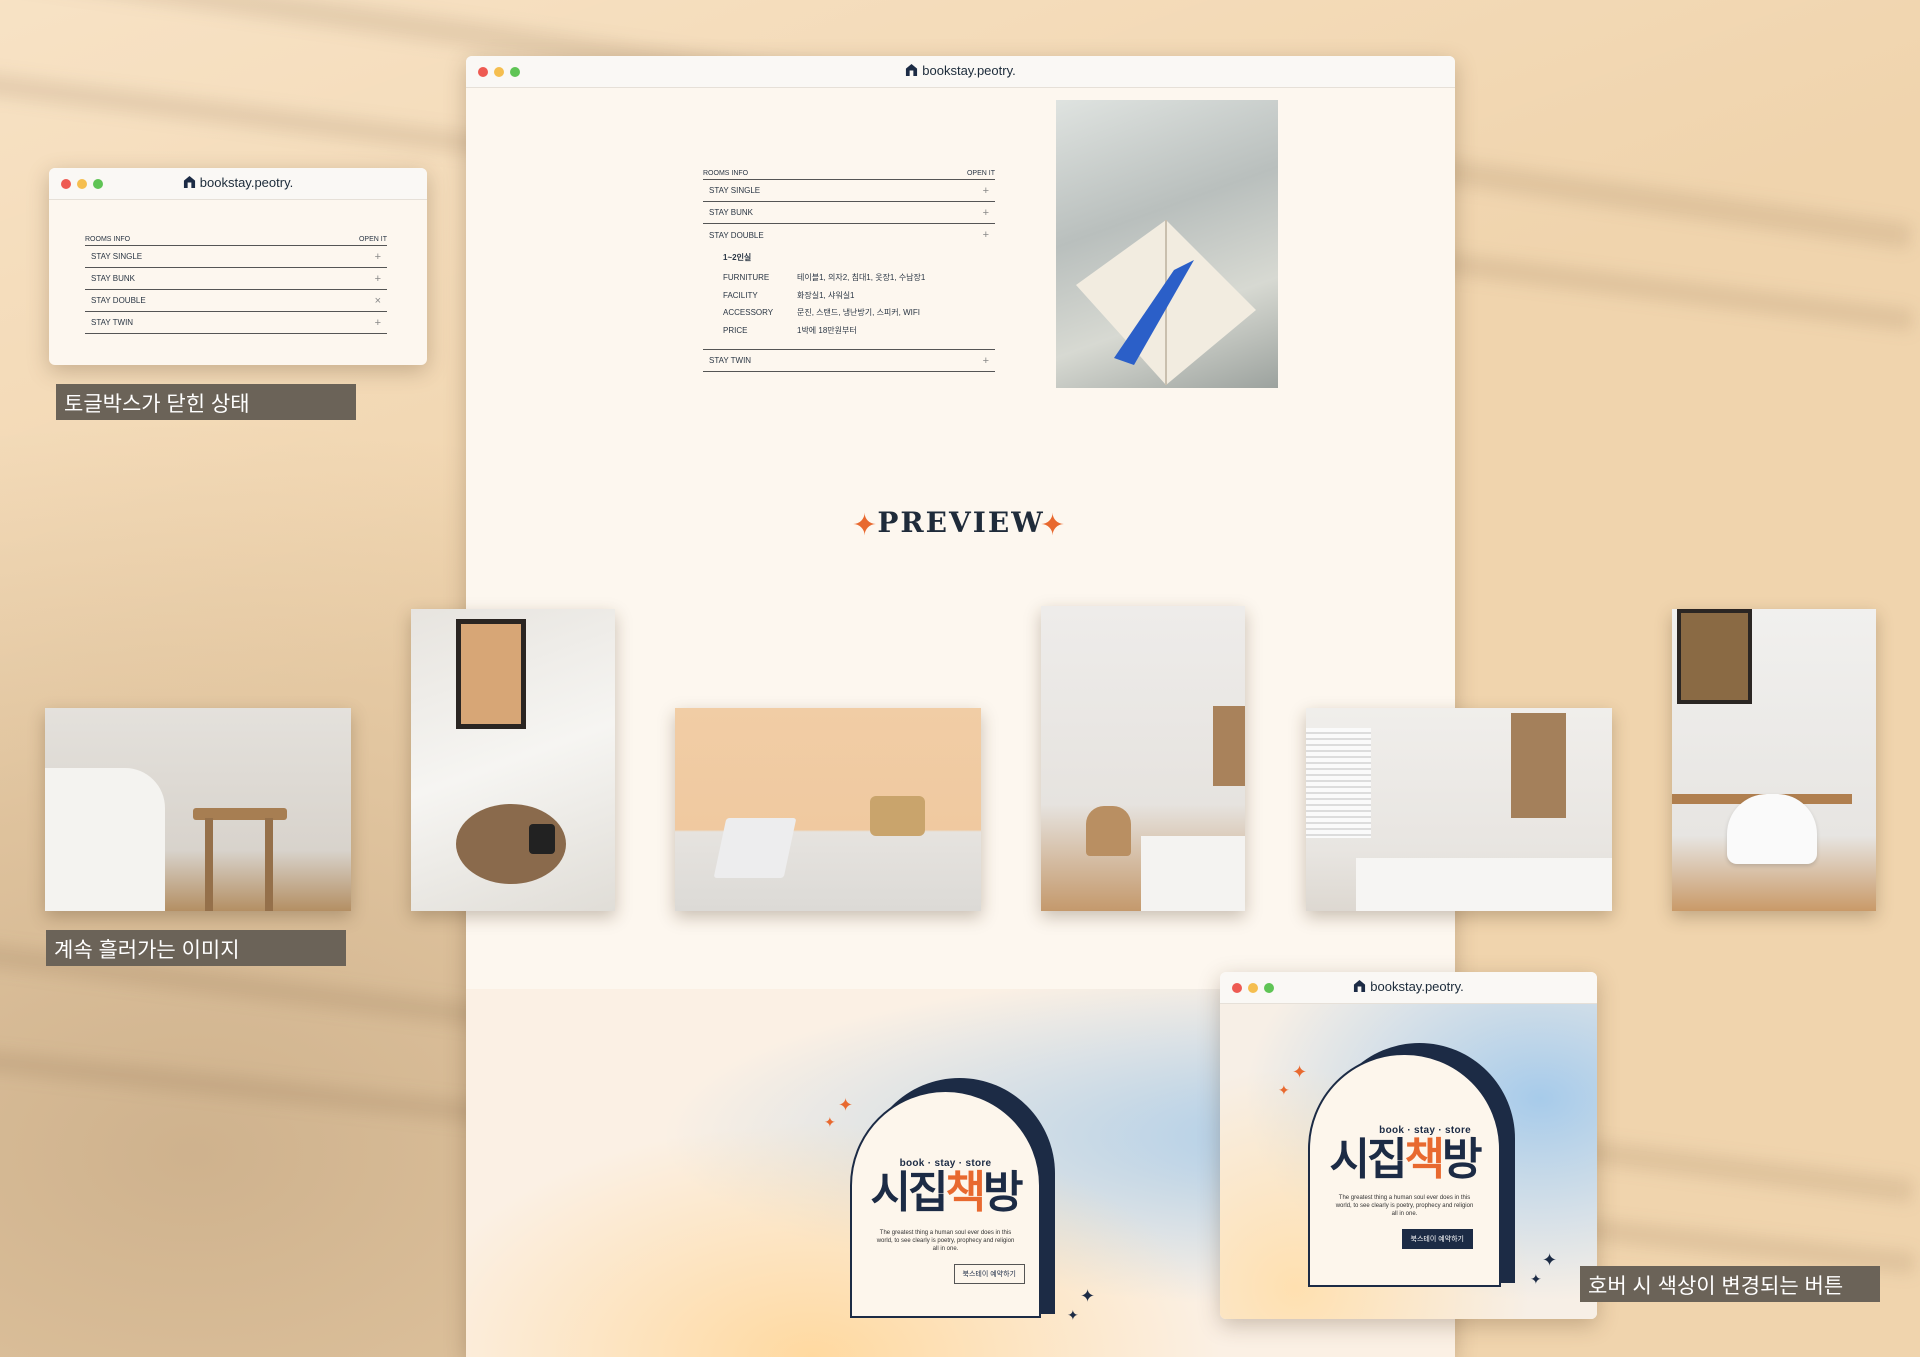 The height and width of the screenshot is (1357, 1920). I want to click on detail-key: ACCESSORY, so click(748, 312).